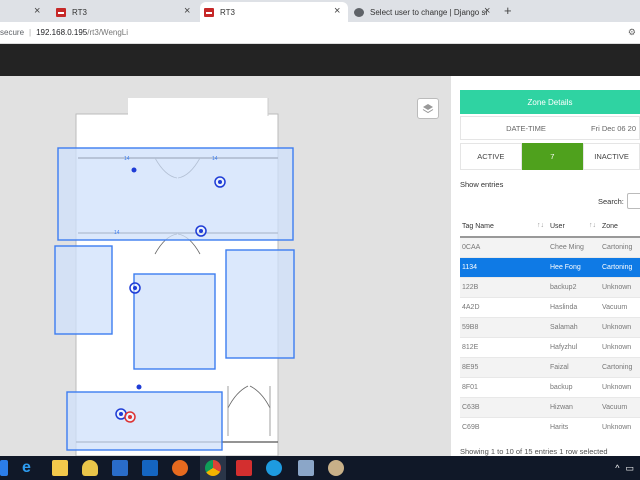  What do you see at coordinates (130, 417) in the screenshot?
I see `tag-marker-alert` at bounding box center [130, 417].